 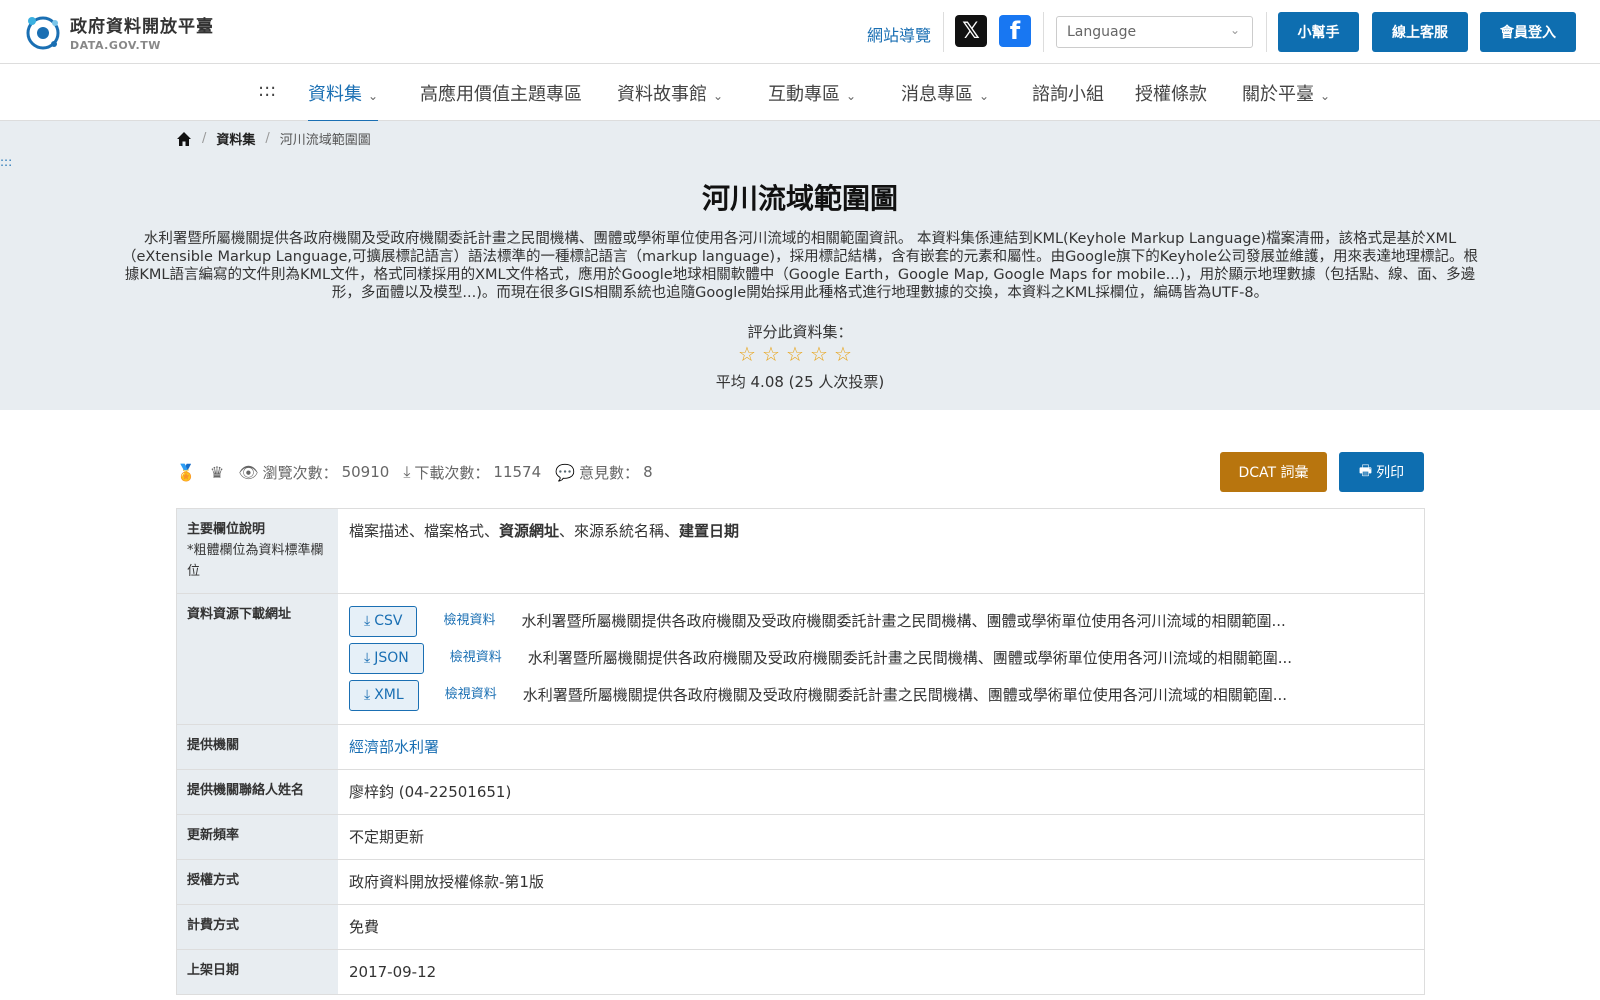 What do you see at coordinates (300, 472) in the screenshot?
I see `views-label: 瀏覽次數：` at bounding box center [300, 472].